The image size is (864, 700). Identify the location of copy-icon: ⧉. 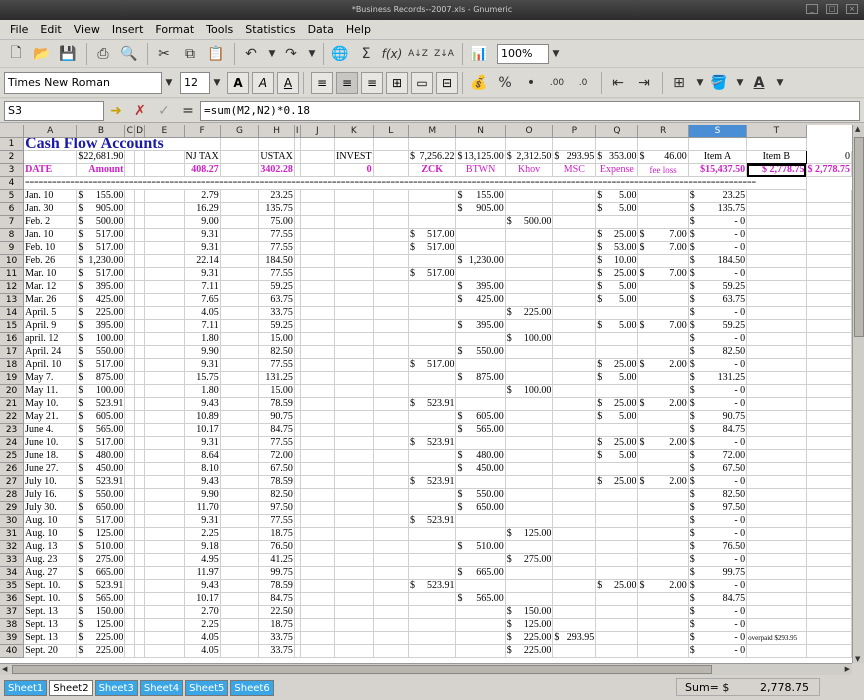
(190, 54).